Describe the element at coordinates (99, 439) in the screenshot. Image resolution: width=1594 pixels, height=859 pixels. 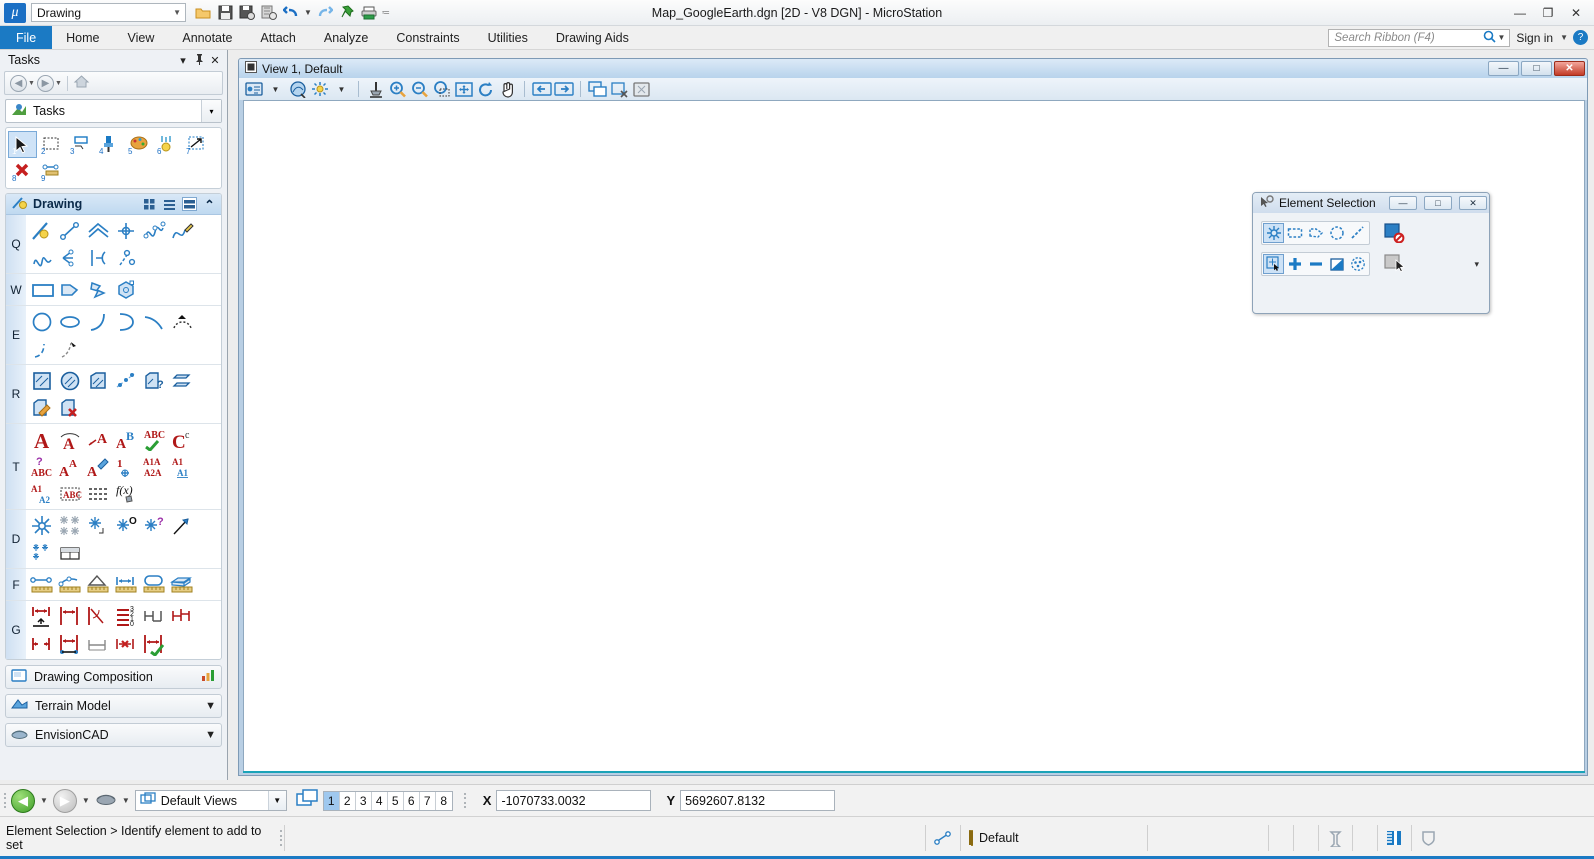
I see `place-note-text-icon: A` at that location.